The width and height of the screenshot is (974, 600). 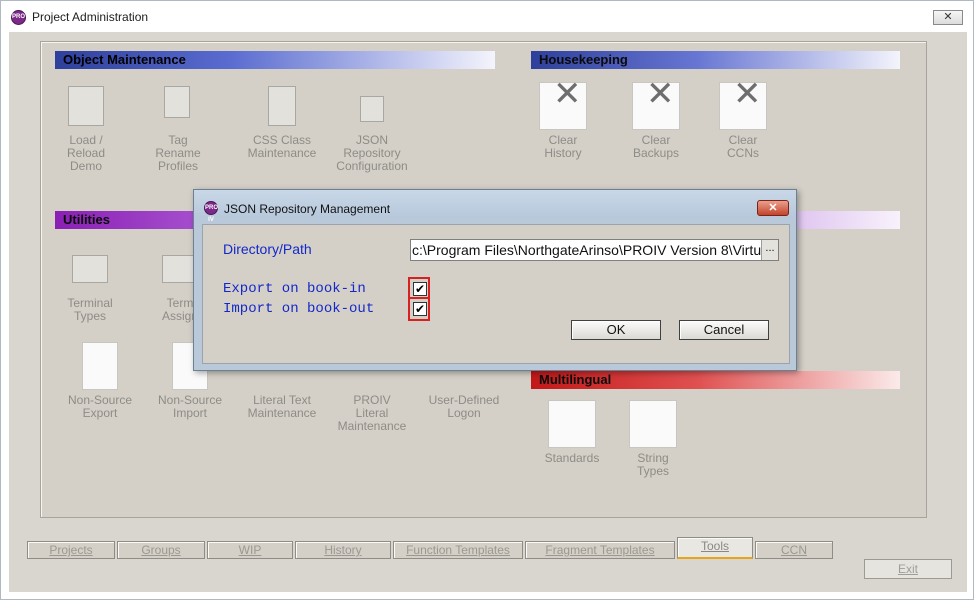 I want to click on section-object-maintenance: Object Maintenance, so click(x=275, y=60).